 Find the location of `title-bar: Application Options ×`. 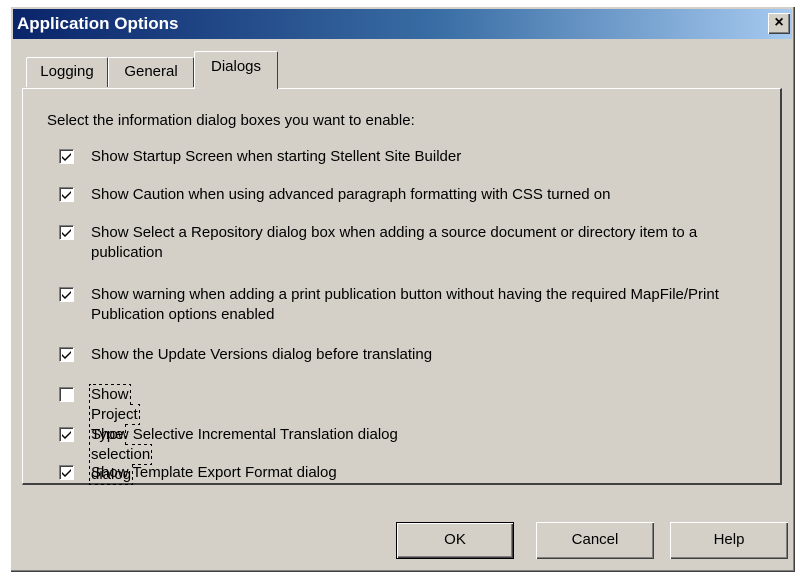

title-bar: Application Options × is located at coordinates (402, 24).